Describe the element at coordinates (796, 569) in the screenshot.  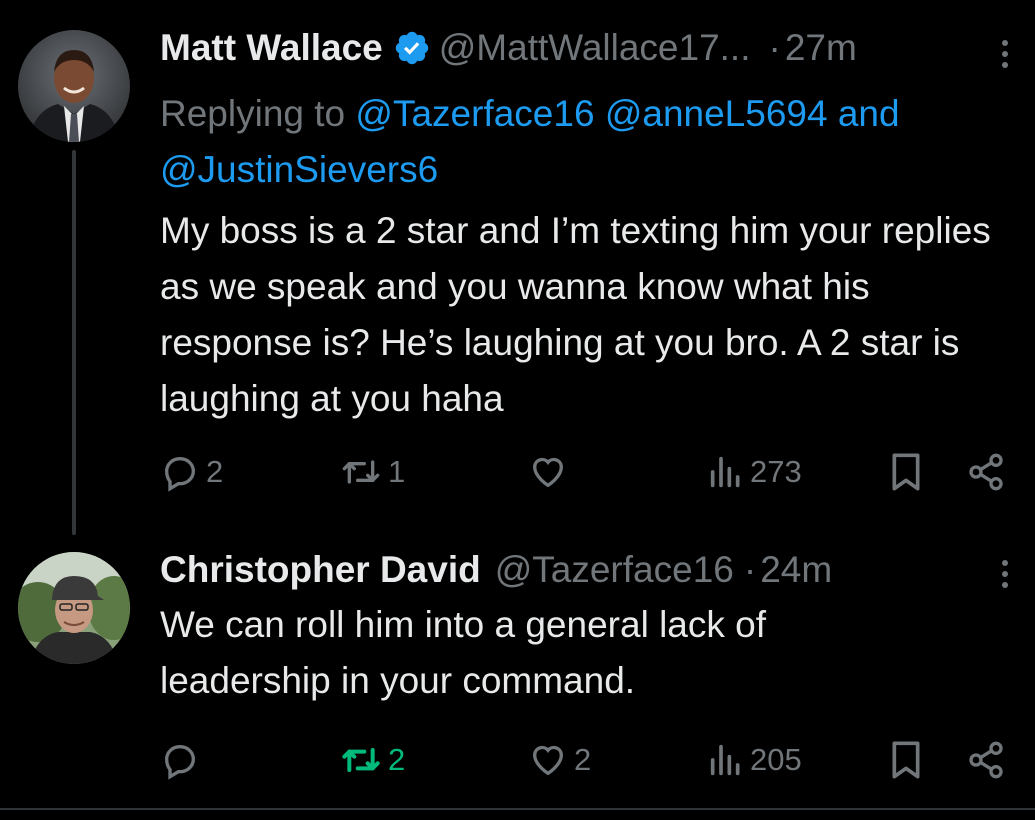
I see `timestamp: 24m` at that location.